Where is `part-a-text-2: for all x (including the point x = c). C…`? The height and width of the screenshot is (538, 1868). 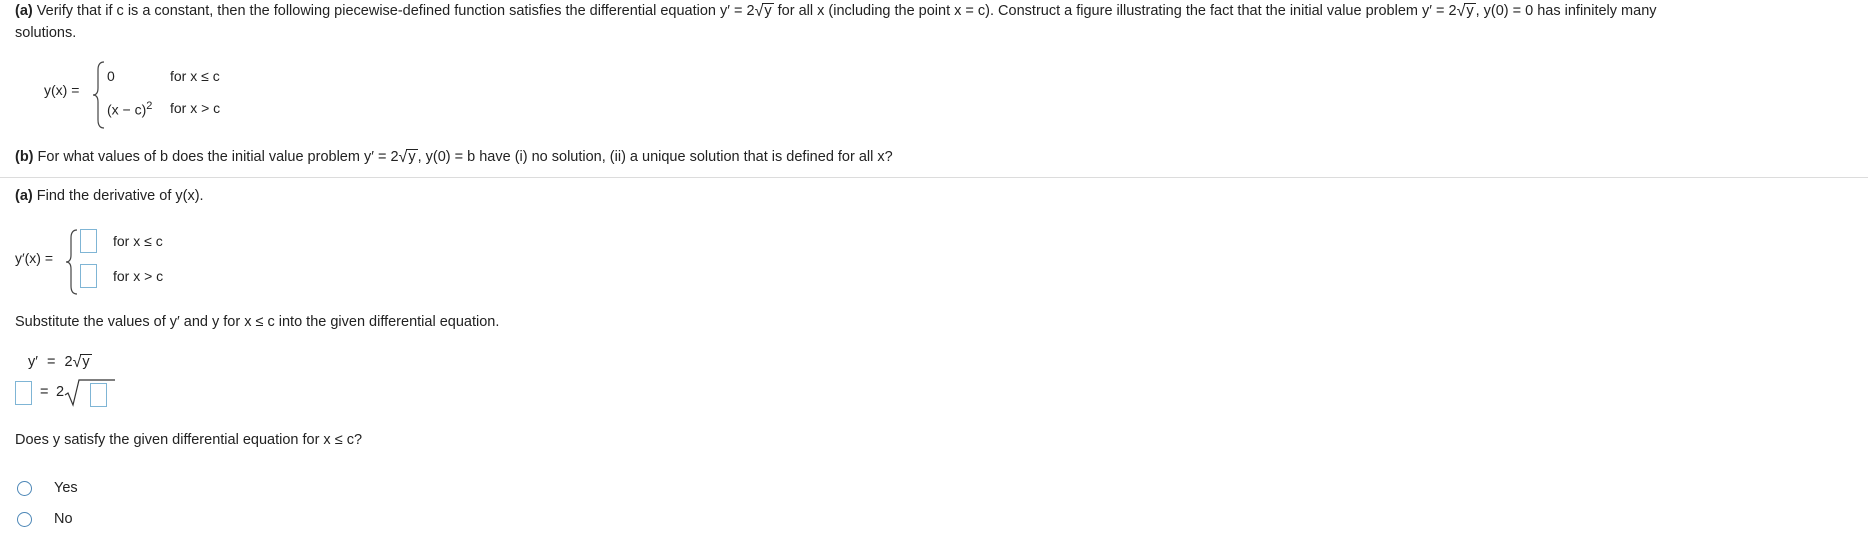 part-a-text-2: for all x (including the point x = c). C… is located at coordinates (1115, 11).